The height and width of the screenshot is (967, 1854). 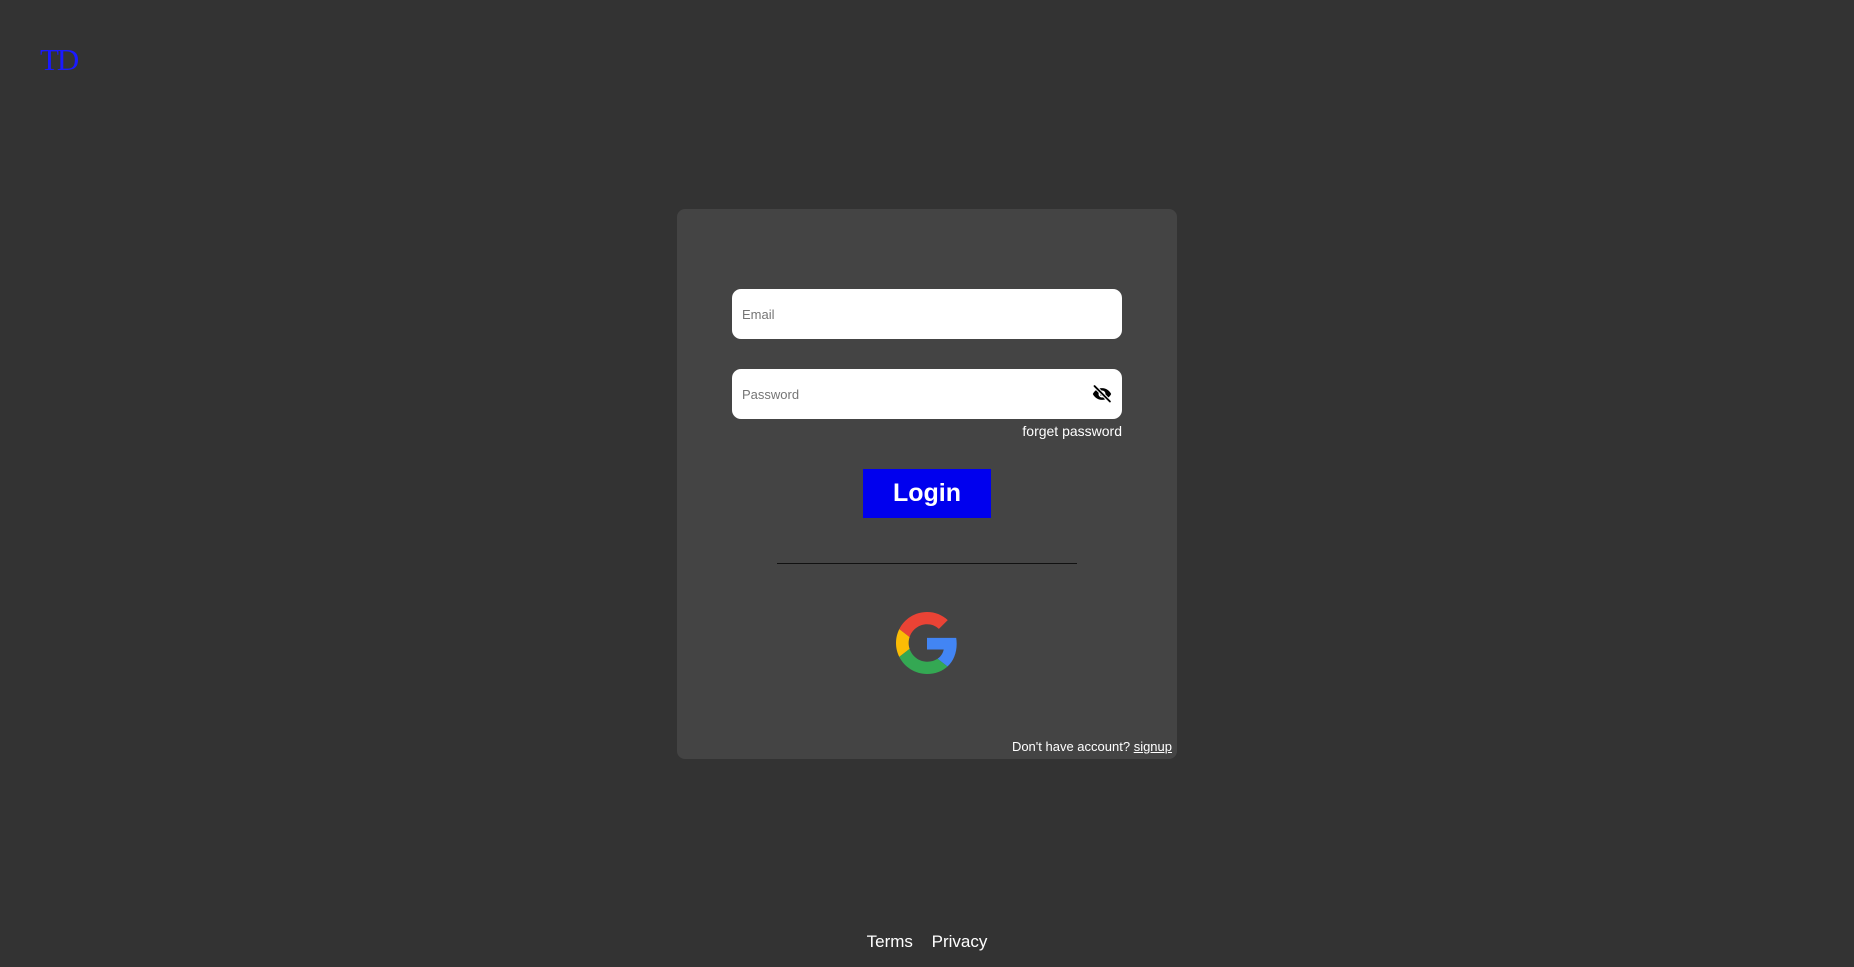 What do you see at coordinates (59, 59) in the screenshot?
I see `app-logo: TD` at bounding box center [59, 59].